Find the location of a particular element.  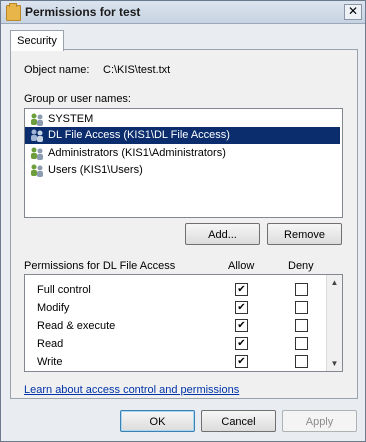

remove-button: Remove is located at coordinates (304, 234).